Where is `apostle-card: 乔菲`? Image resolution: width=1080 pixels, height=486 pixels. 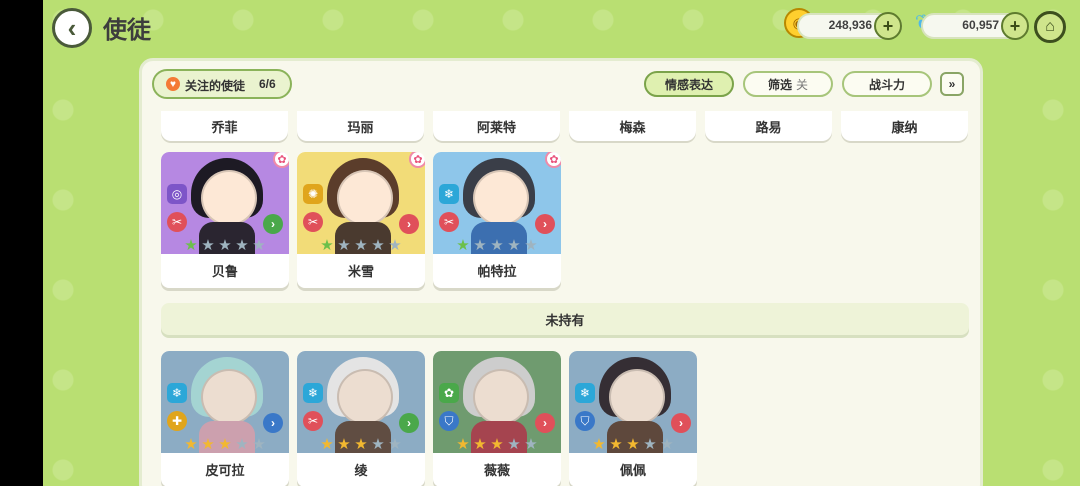 apostle-card: 乔菲 is located at coordinates (224, 126).